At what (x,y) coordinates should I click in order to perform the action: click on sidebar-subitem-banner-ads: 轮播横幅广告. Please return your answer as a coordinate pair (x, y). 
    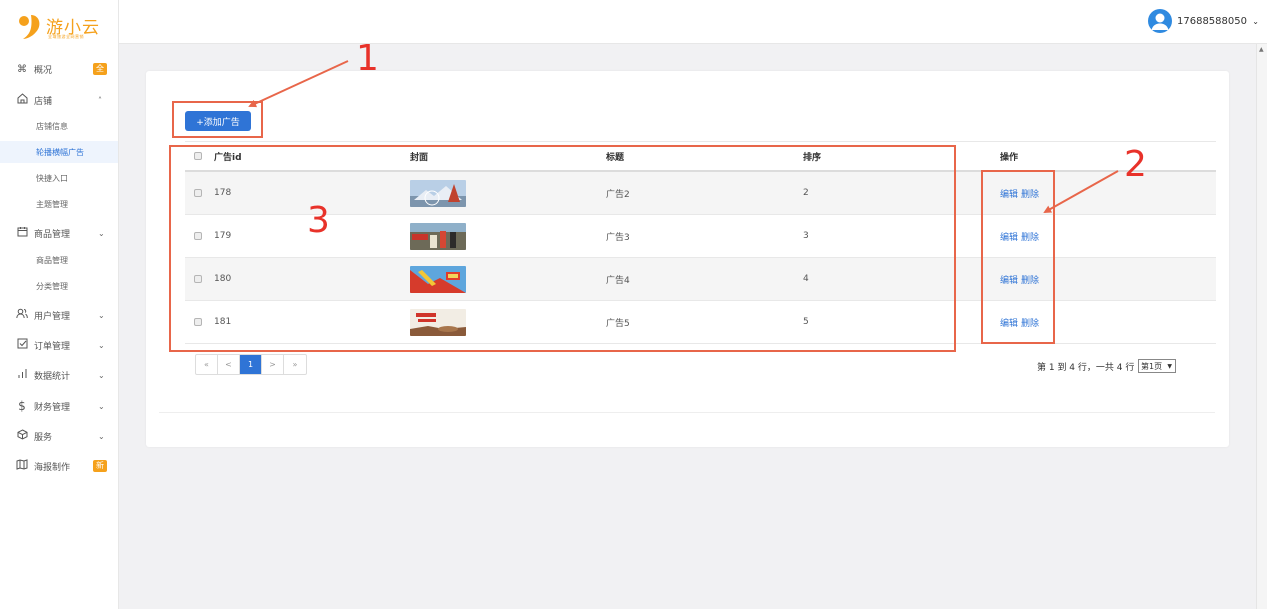
    Looking at the image, I should click on (59, 152).